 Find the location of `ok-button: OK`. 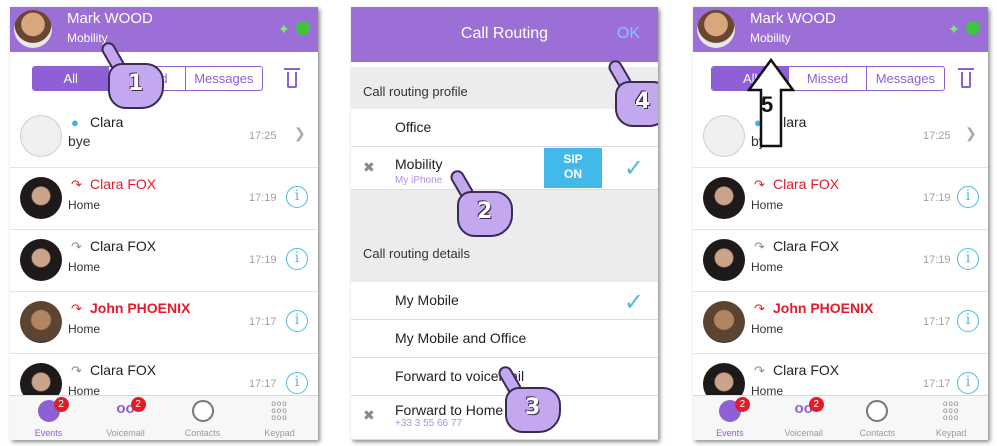

ok-button: OK is located at coordinates (628, 34).